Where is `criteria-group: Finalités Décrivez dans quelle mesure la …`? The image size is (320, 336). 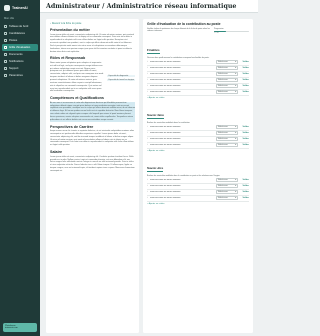 criteria-group: Finalités Décrivez dans quelle mesure la … is located at coordinates (198, 68).